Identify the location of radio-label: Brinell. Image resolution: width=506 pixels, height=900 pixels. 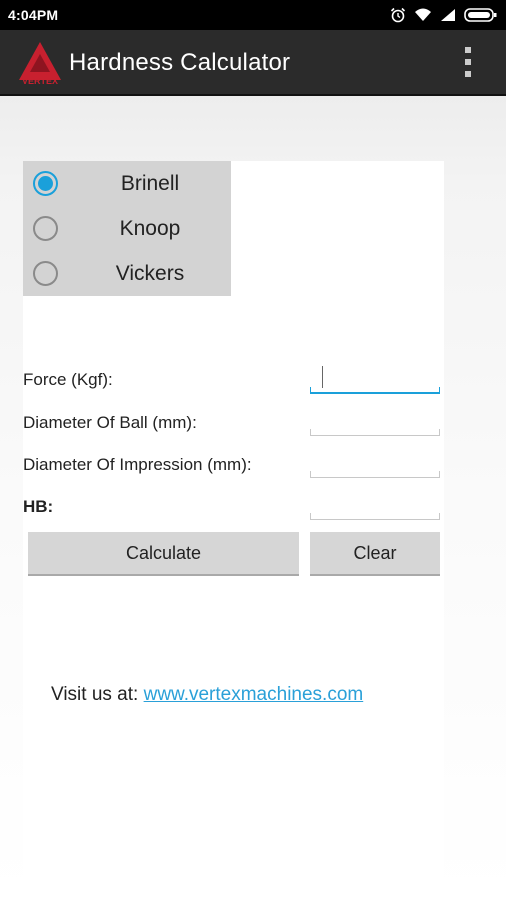
(150, 183).